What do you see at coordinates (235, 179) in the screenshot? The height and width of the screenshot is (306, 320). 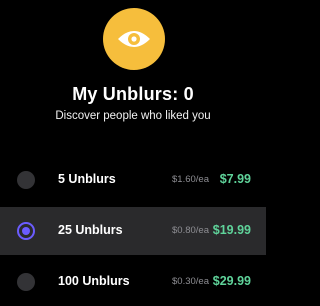 I see `option-price: $7.99` at bounding box center [235, 179].